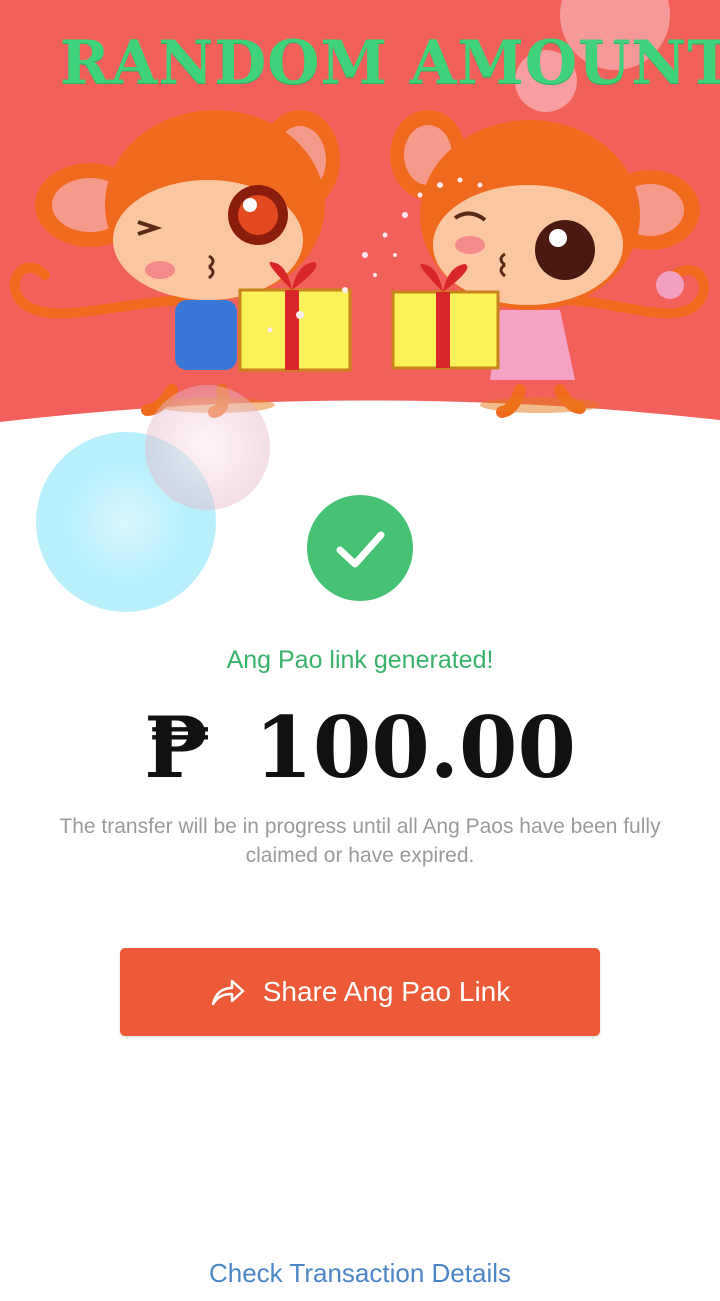 The height and width of the screenshot is (1301, 720). I want to click on success-check-icon, so click(360, 548).